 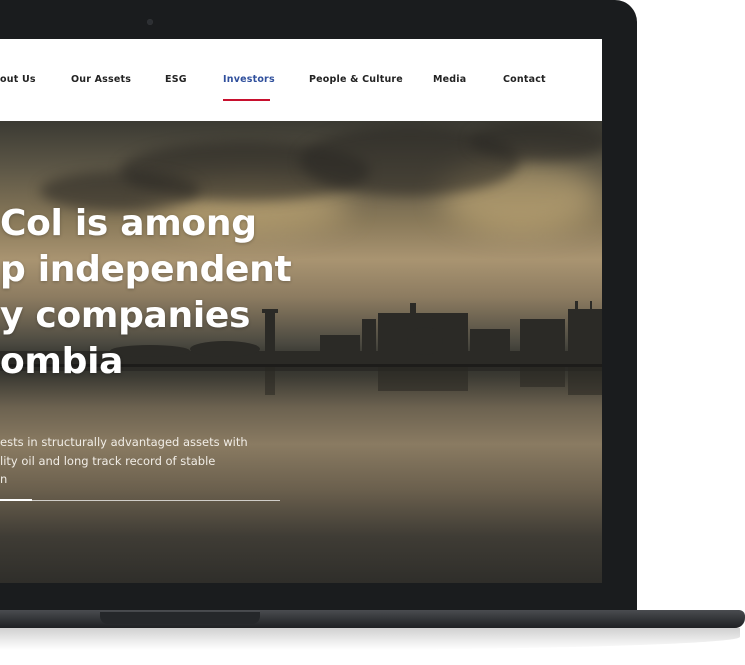 I want to click on cloud, so click(x=536, y=141).